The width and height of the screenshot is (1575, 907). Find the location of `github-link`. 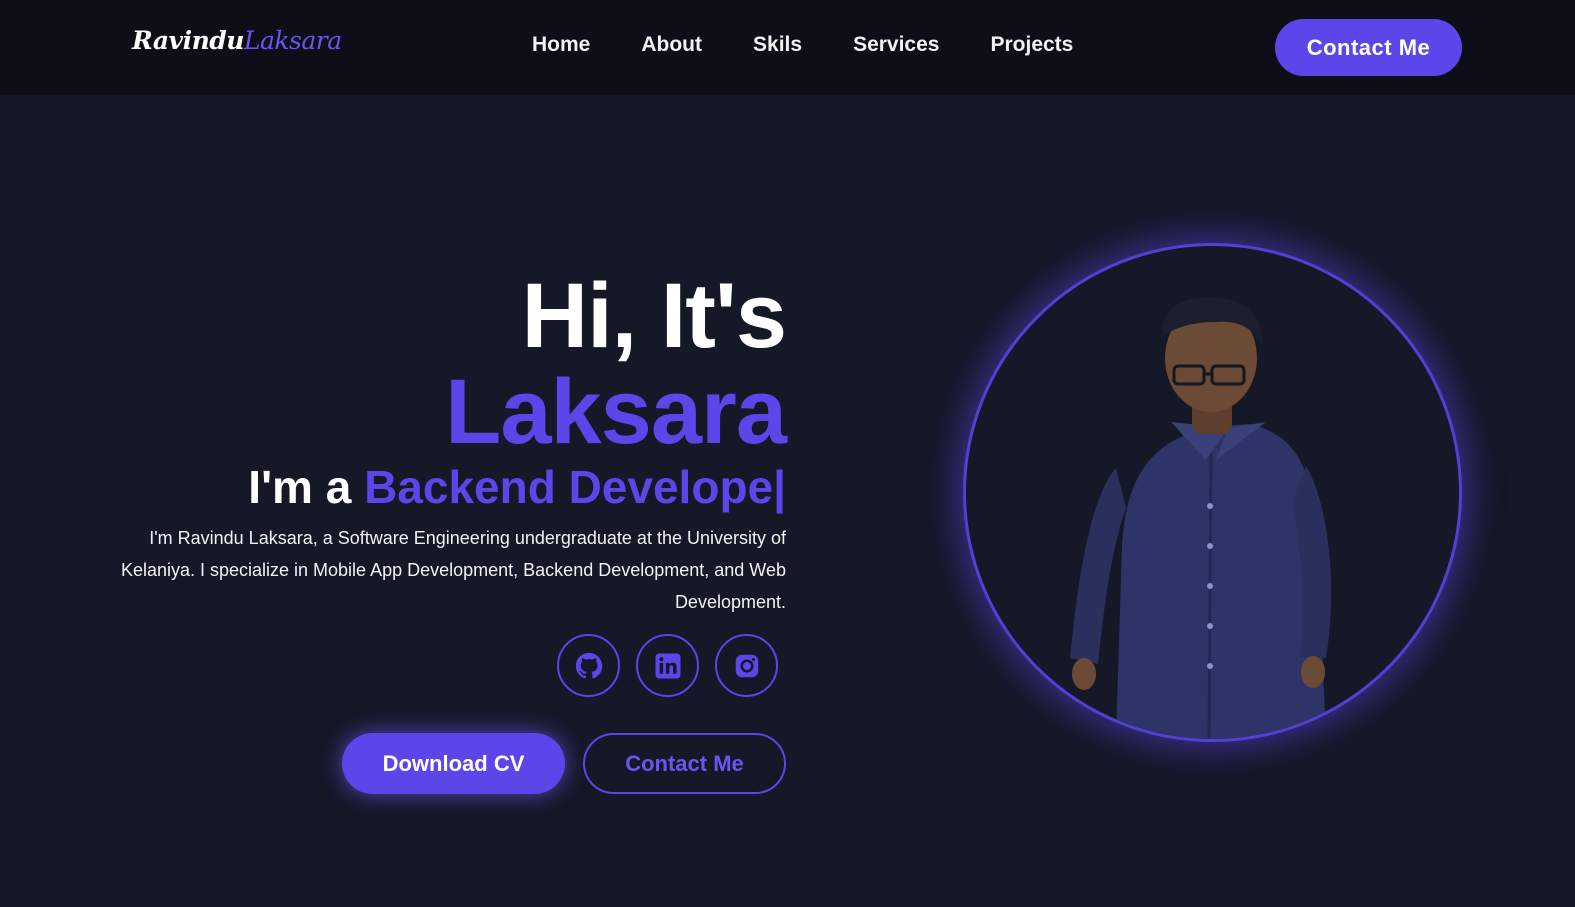

github-link is located at coordinates (588, 665).